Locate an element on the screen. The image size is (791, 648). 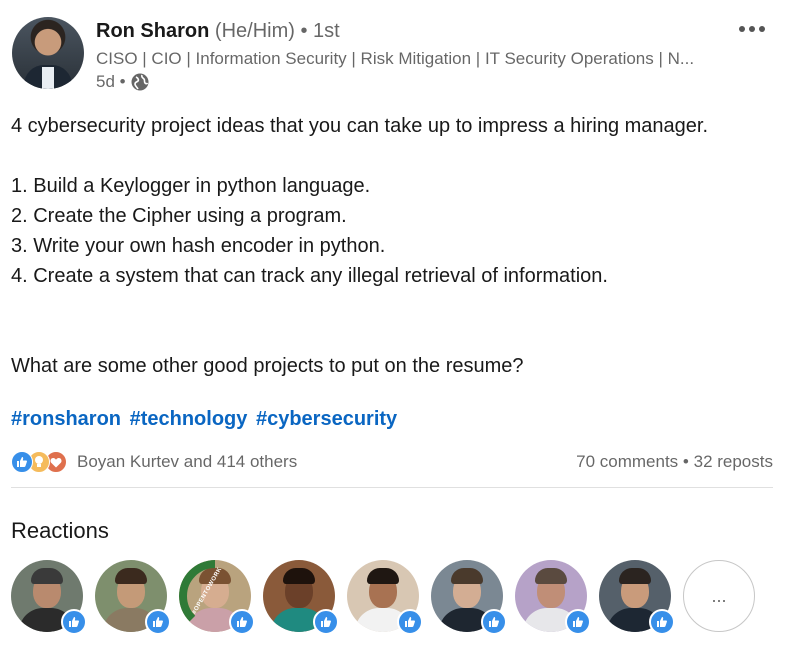
reactions-heading: Reactions is located at coordinates (60, 530).